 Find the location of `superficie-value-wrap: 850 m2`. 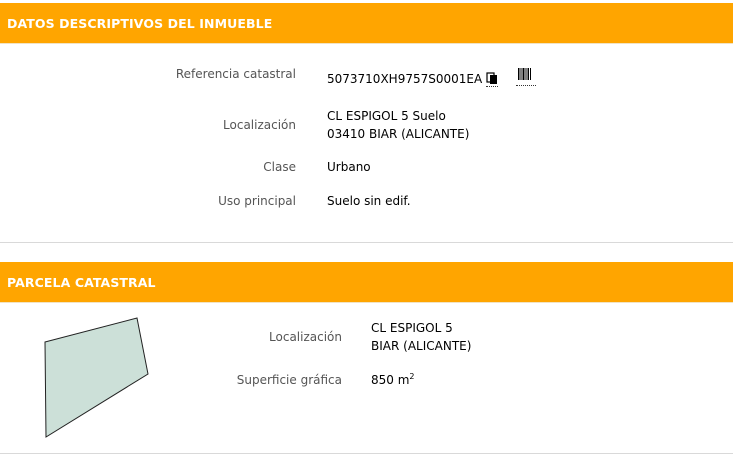

superficie-value-wrap: 850 m2 is located at coordinates (393, 380).